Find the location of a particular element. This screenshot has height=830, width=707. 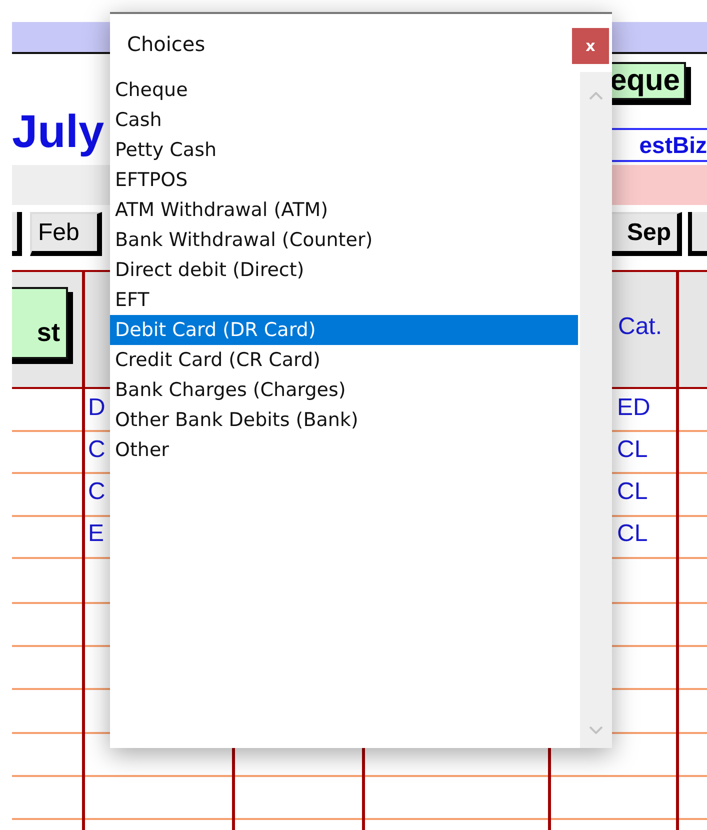

scroll-down-icon is located at coordinates (596, 730).